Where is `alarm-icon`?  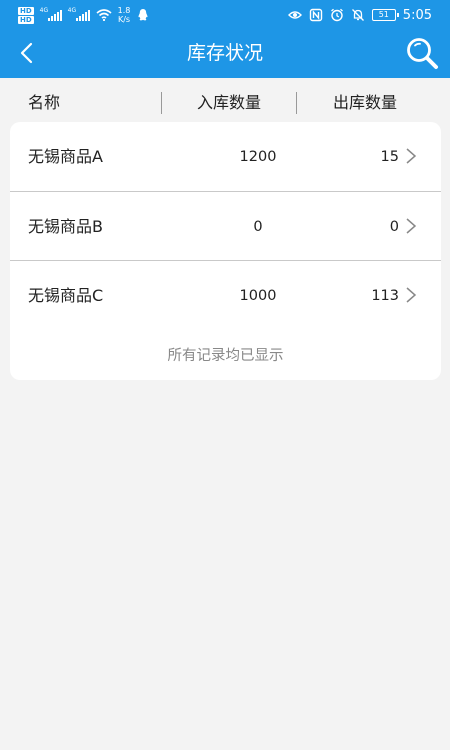
alarm-icon is located at coordinates (336, 15).